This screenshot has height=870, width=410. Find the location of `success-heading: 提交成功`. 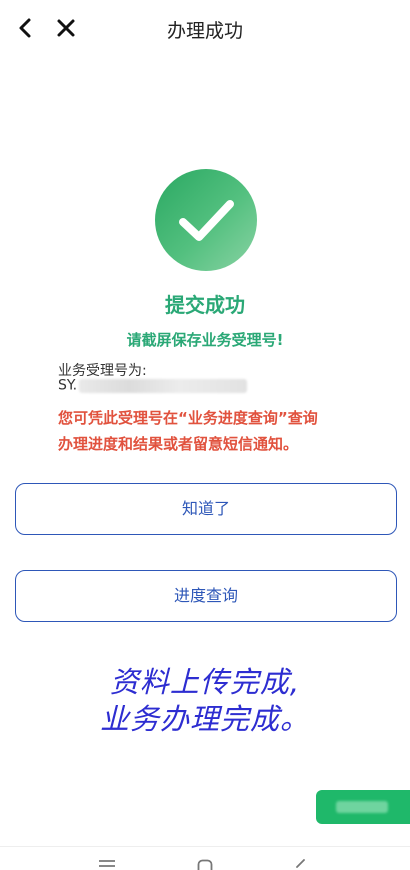

success-heading: 提交成功 is located at coordinates (205, 305).